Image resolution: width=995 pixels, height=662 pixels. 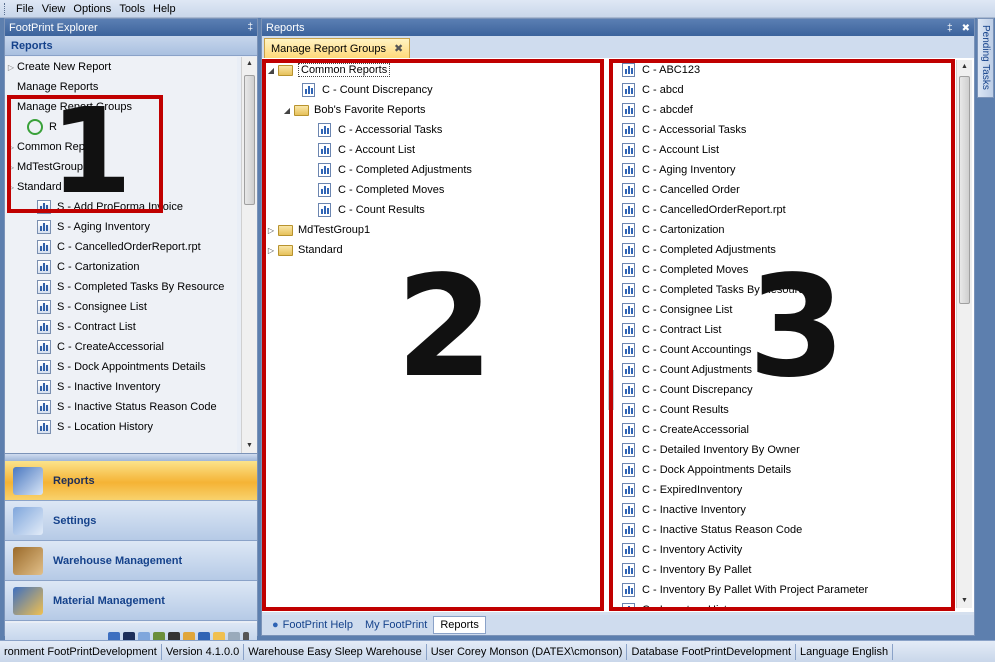 I want to click on group-report: C - Account List, so click(x=432, y=150).